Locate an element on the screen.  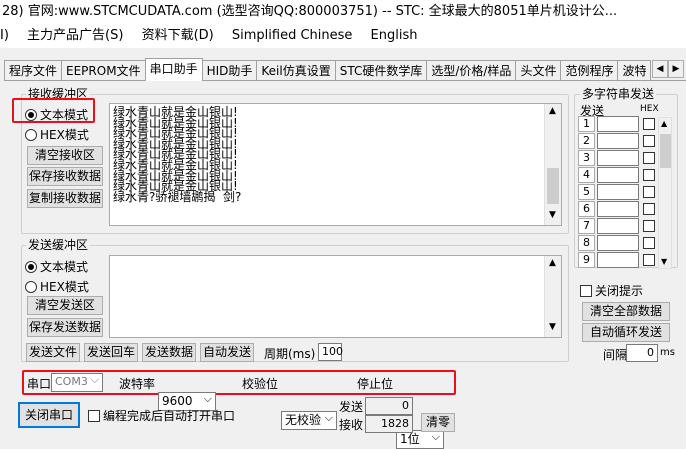
clear-all-button: 清空全部数据 is located at coordinates (626, 311).